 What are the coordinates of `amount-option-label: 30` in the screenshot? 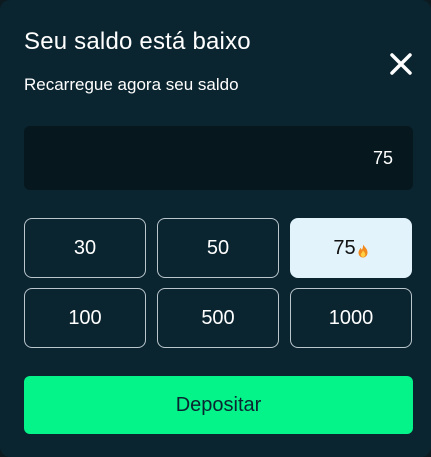 It's located at (85, 247).